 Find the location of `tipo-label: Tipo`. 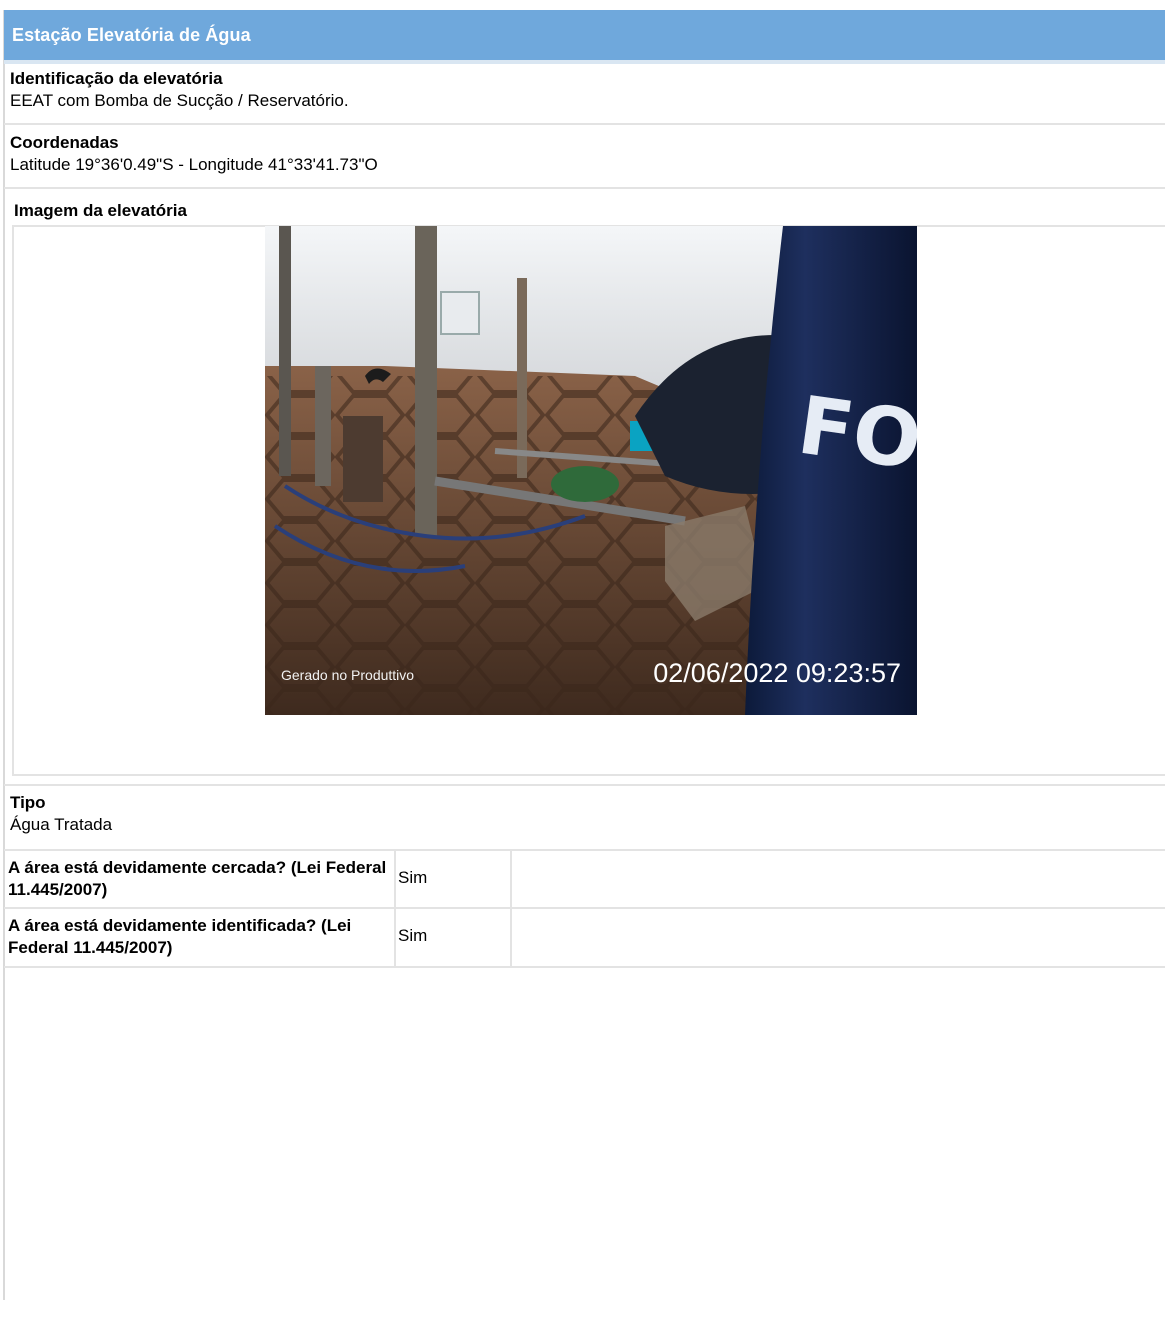

tipo-label: Tipo is located at coordinates (28, 802).